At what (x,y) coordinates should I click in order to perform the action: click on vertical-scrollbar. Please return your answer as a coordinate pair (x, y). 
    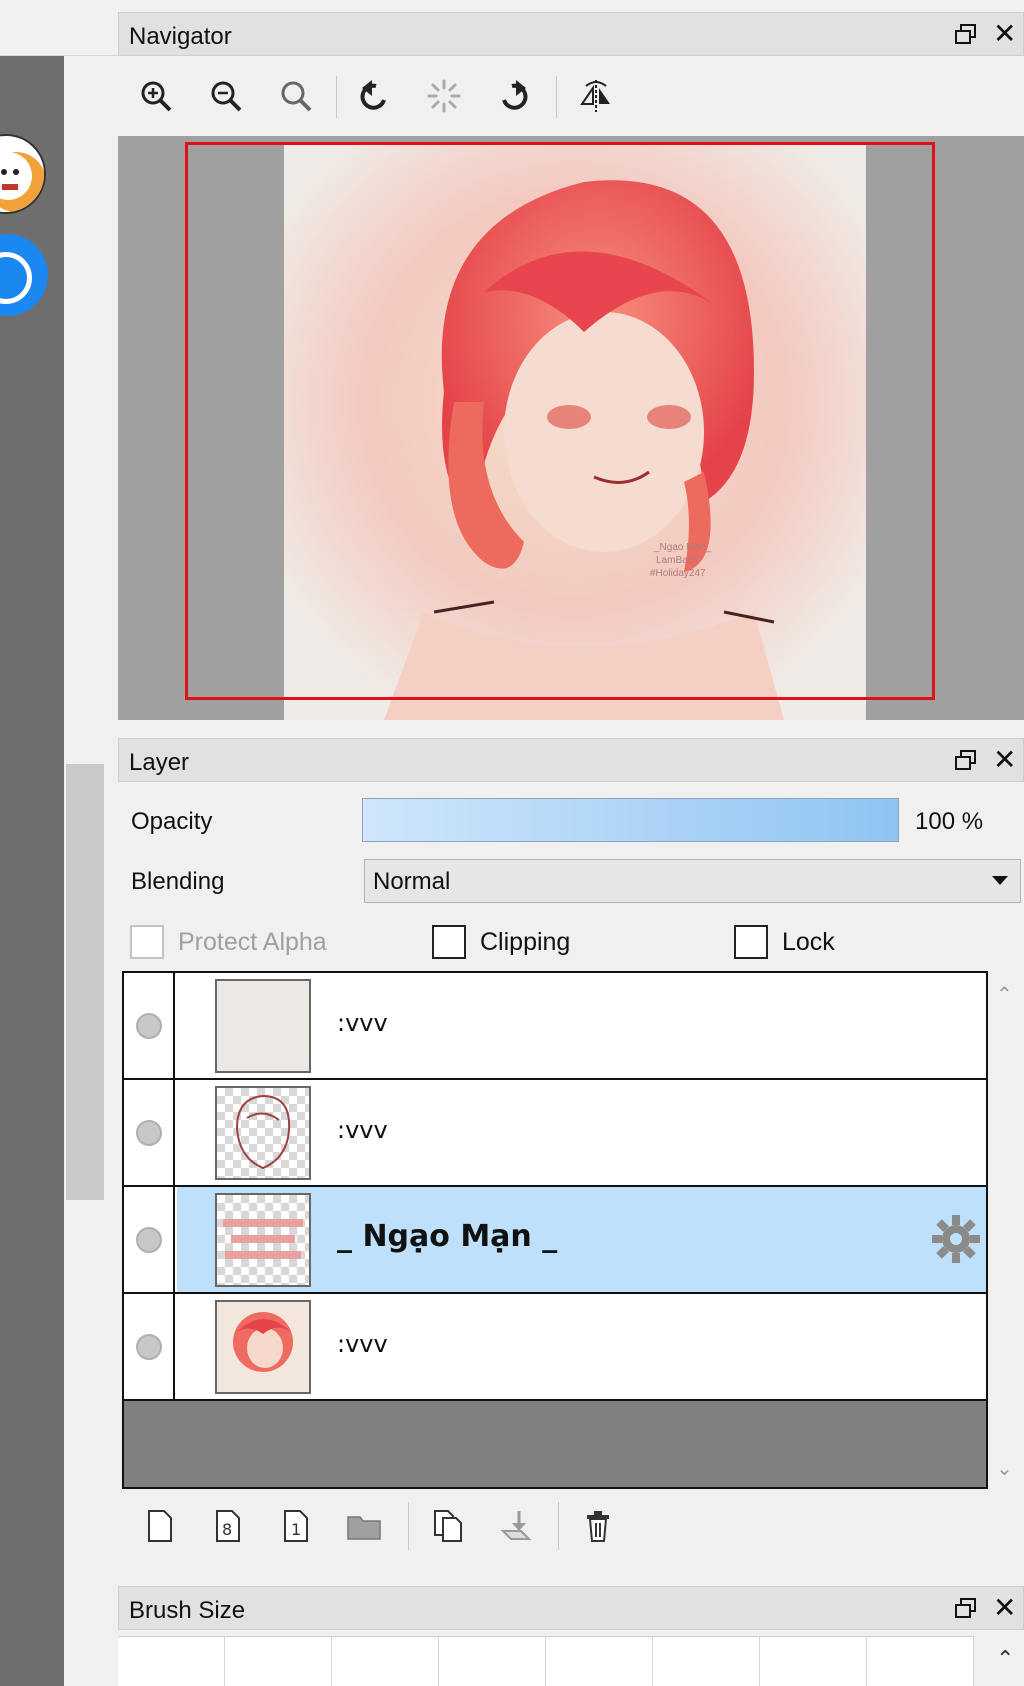
    Looking at the image, I should click on (85, 982).